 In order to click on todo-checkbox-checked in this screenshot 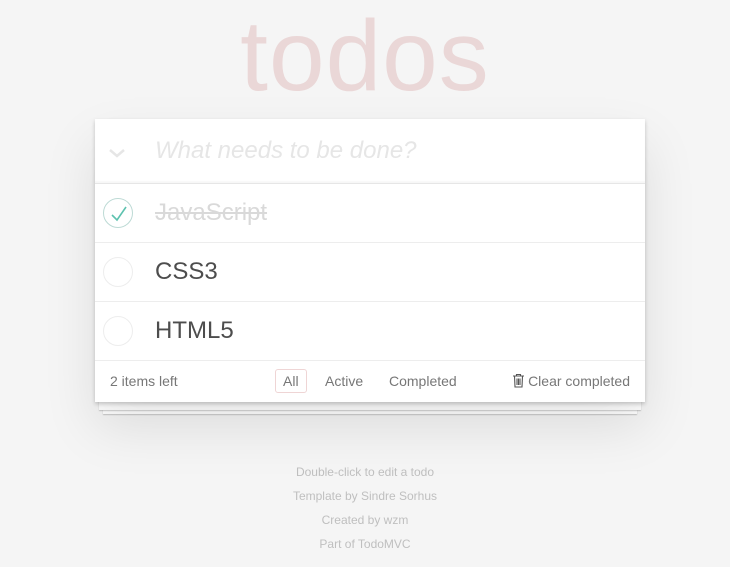, I will do `click(118, 213)`.